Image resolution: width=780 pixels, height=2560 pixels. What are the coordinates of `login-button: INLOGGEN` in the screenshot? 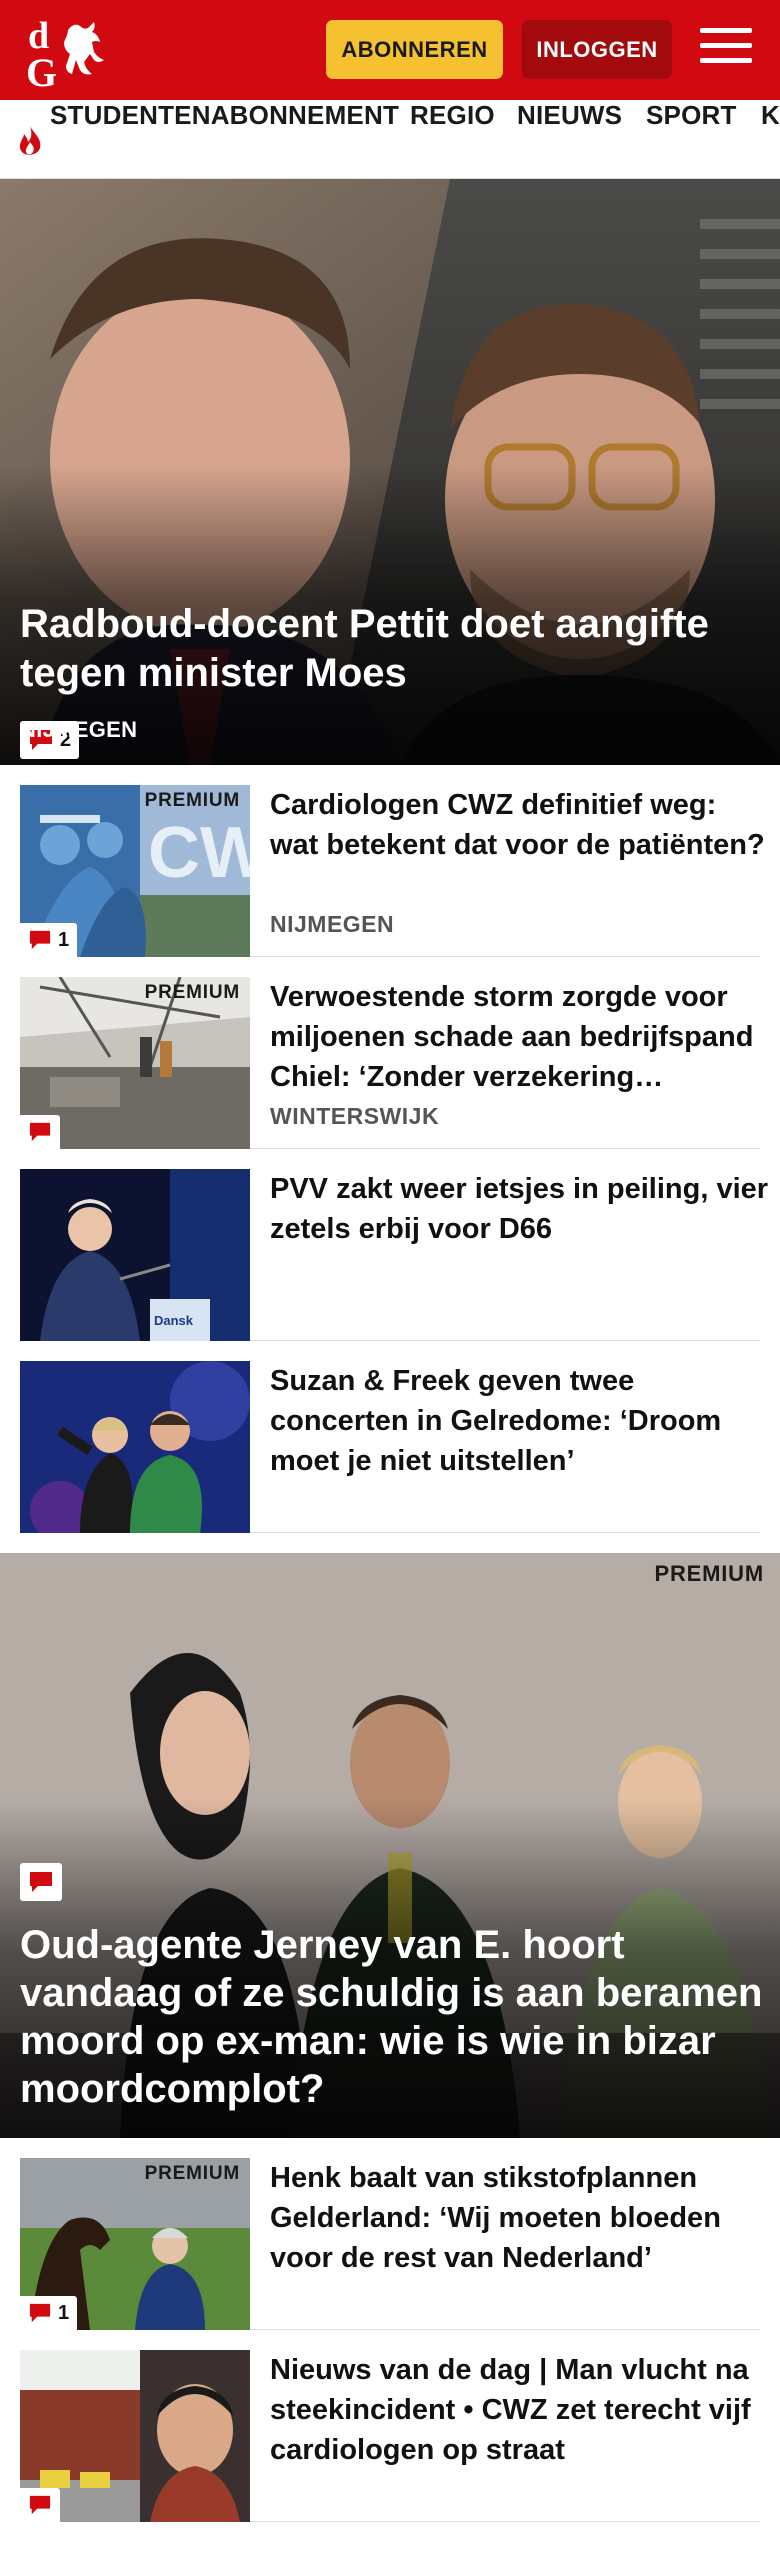 It's located at (597, 49).